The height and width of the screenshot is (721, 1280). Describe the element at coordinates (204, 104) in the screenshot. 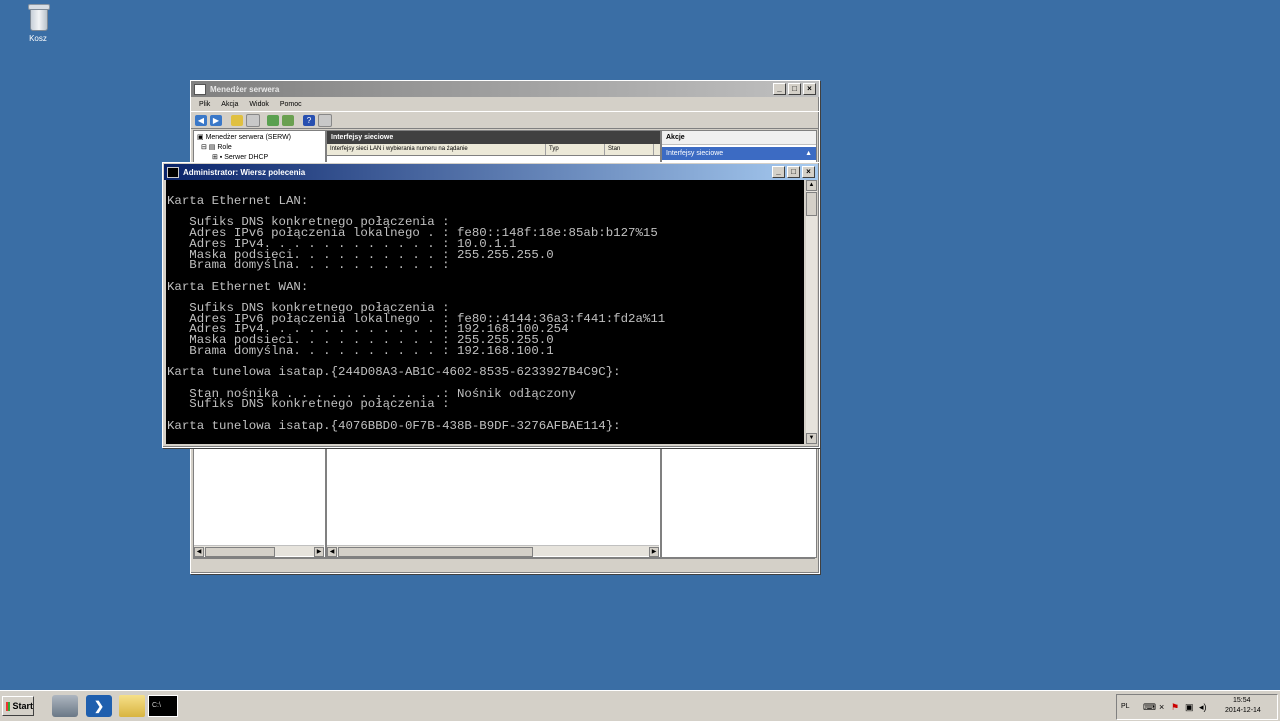

I see `menu-file: Plik` at that location.